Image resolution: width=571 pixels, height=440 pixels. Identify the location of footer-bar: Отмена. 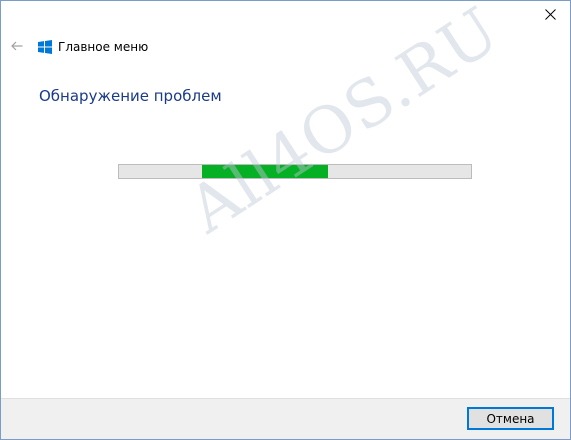
(285, 418).